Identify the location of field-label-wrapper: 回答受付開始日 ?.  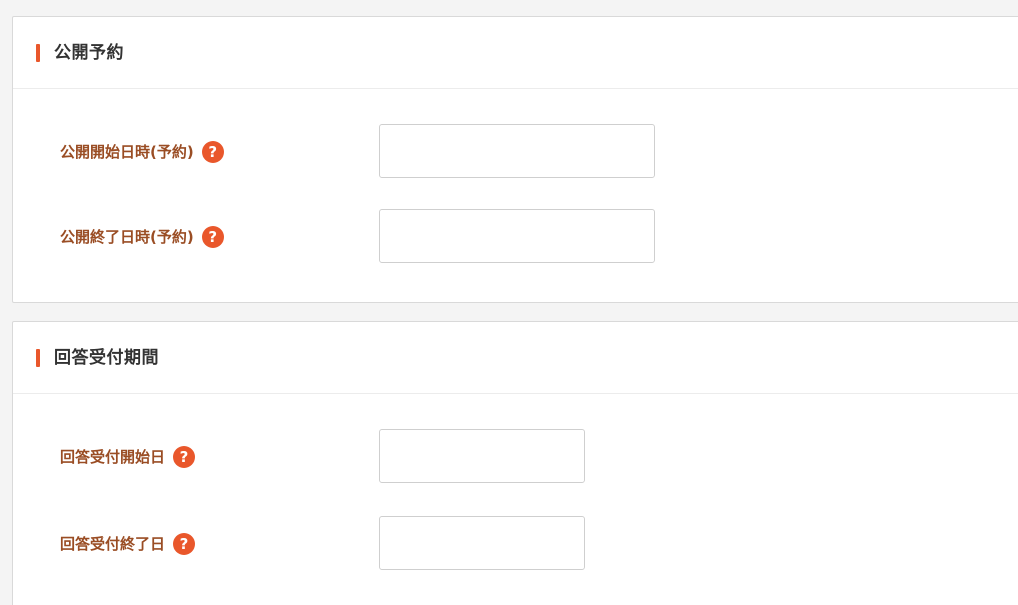
(128, 457).